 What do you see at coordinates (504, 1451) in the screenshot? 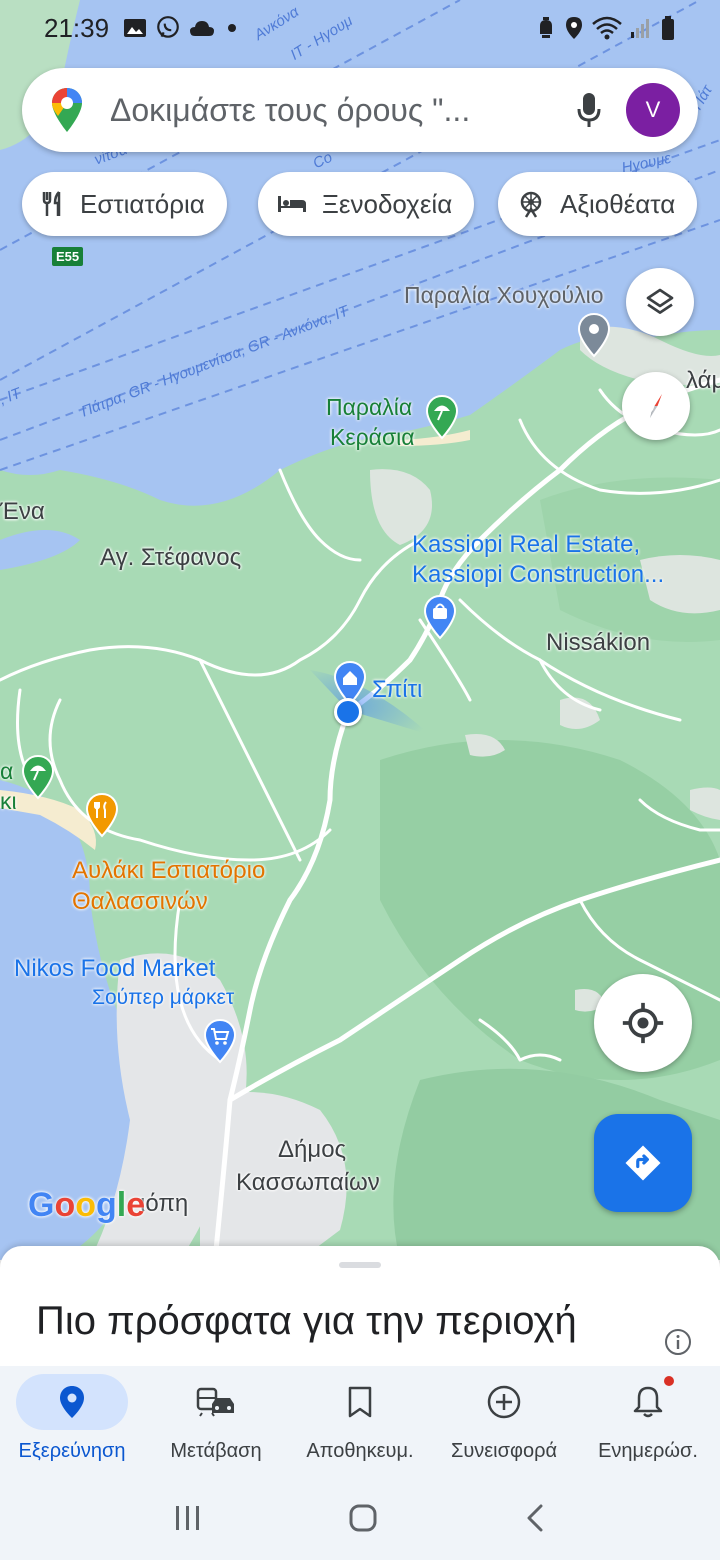
I see `nav-contribute-label: Συνεισφορά` at bounding box center [504, 1451].